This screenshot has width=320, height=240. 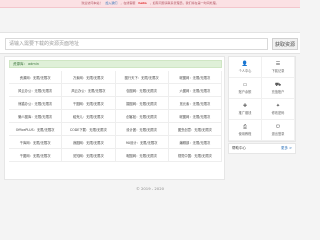 I want to click on site-quota-item: 设计团：无限/无限次, so click(x=142, y=129).